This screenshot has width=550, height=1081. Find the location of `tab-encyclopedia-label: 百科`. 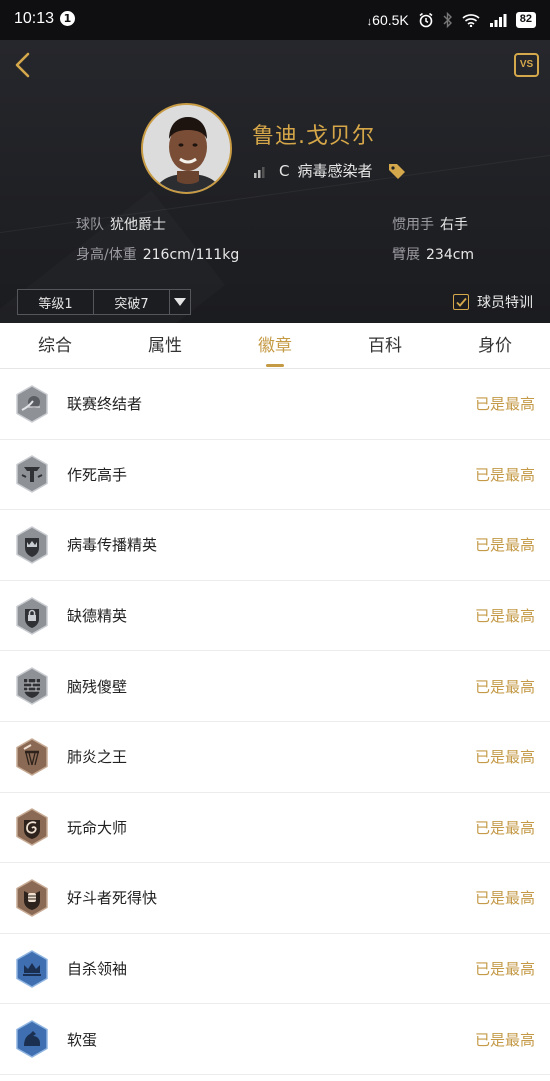

tab-encyclopedia-label: 百科 is located at coordinates (385, 346).